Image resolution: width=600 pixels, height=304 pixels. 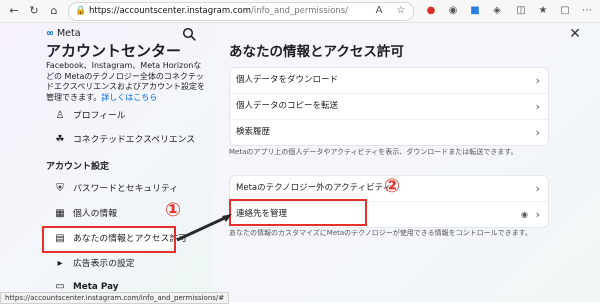 I want to click on split-screen-icon: ◫, so click(x=521, y=11).